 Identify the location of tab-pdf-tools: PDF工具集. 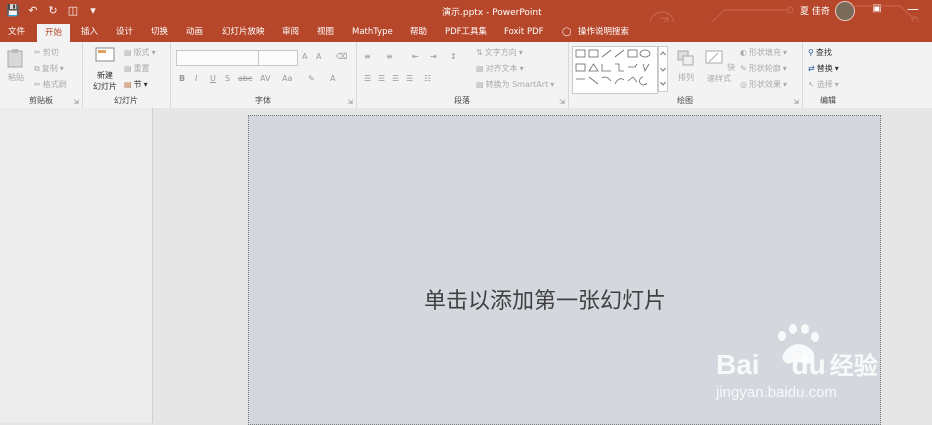
(466, 33).